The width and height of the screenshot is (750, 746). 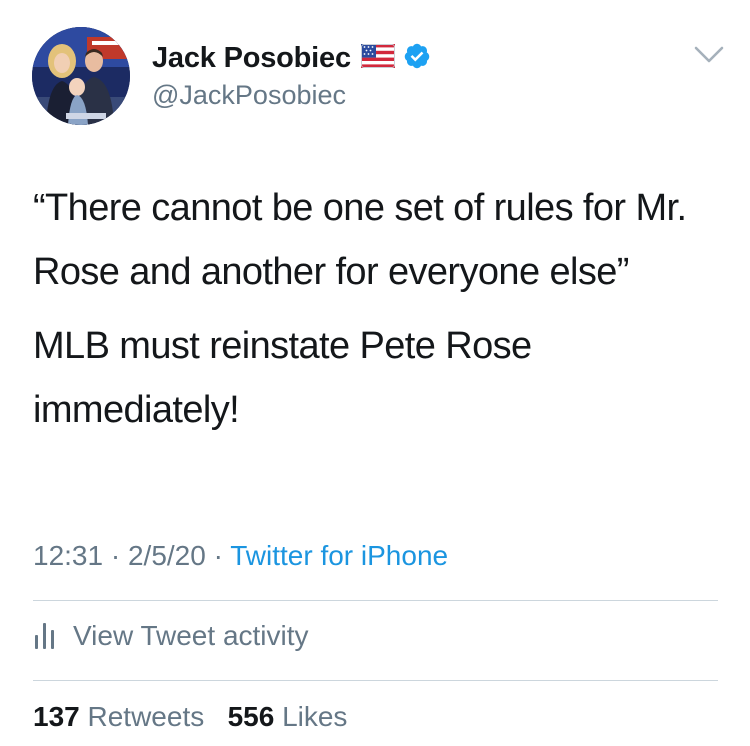 What do you see at coordinates (68, 555) in the screenshot?
I see `tweet-time: 12:31` at bounding box center [68, 555].